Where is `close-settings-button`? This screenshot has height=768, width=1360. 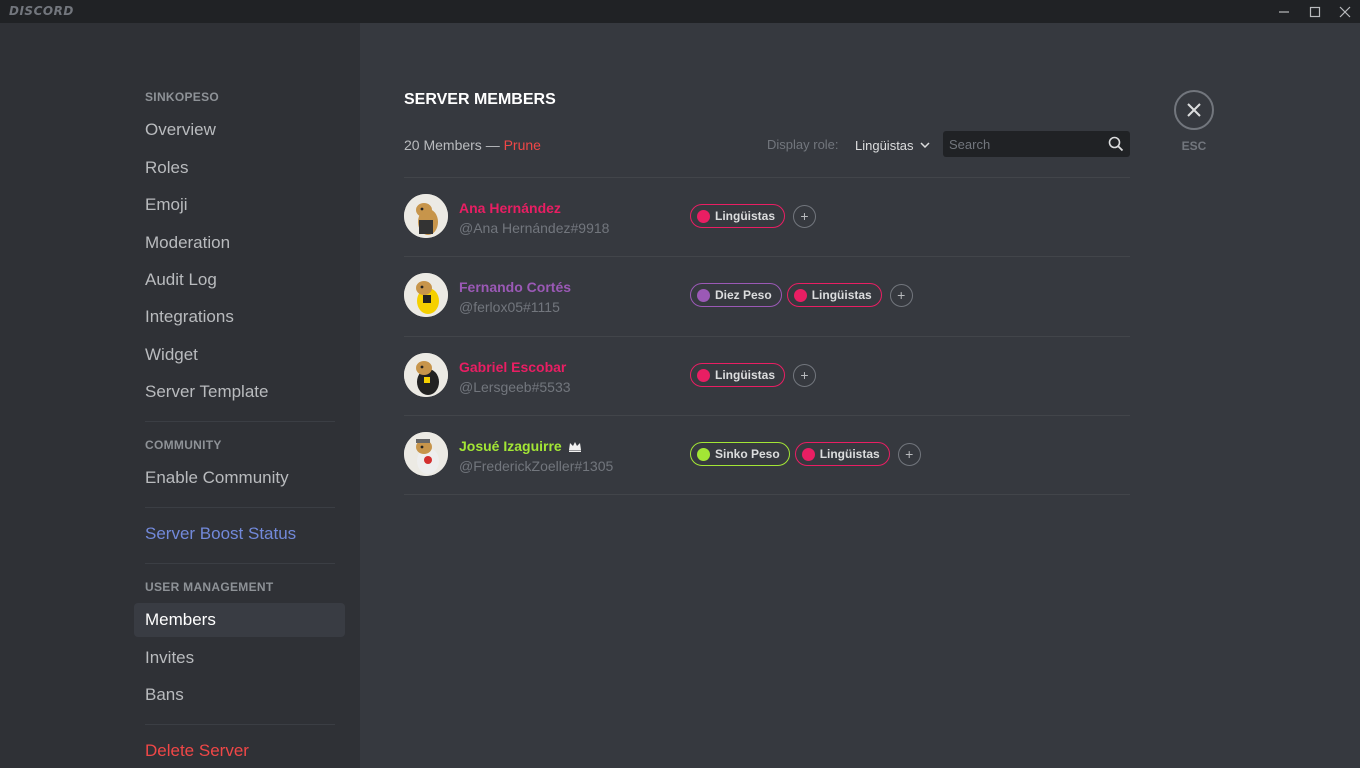
close-settings-button is located at coordinates (1194, 110).